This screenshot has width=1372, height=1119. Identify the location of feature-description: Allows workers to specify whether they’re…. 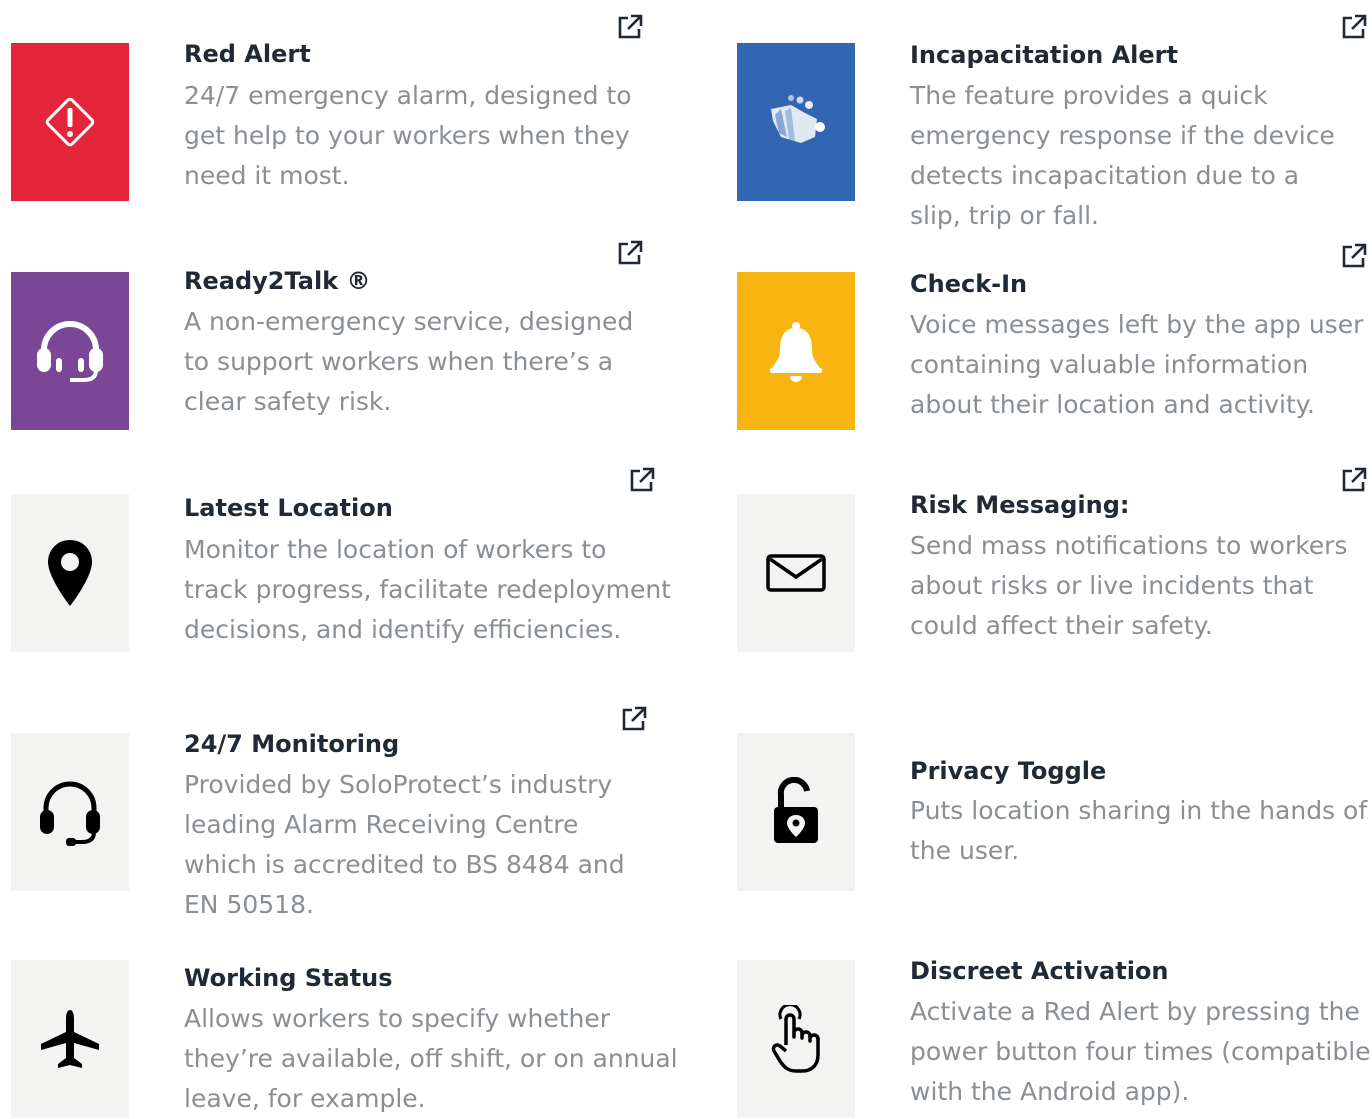
(431, 1058).